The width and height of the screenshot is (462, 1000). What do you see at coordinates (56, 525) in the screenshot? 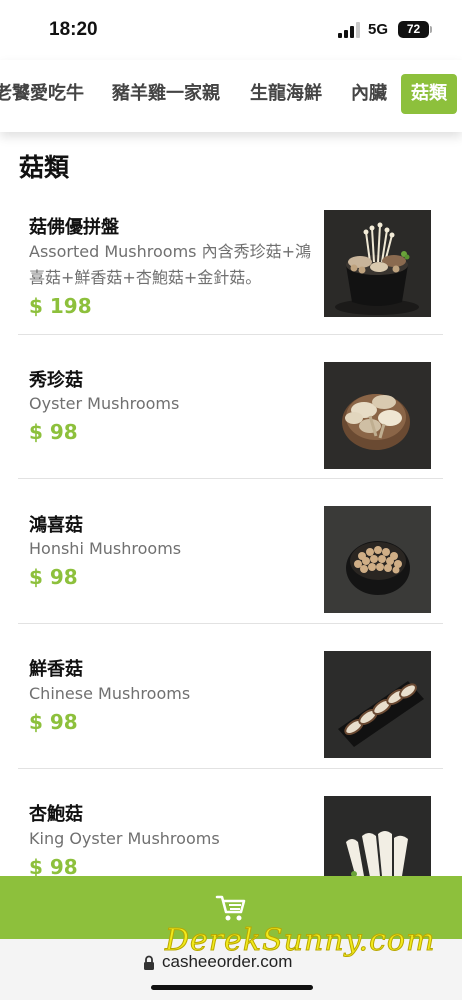
I see `item-name: 鴻喜菇` at bounding box center [56, 525].